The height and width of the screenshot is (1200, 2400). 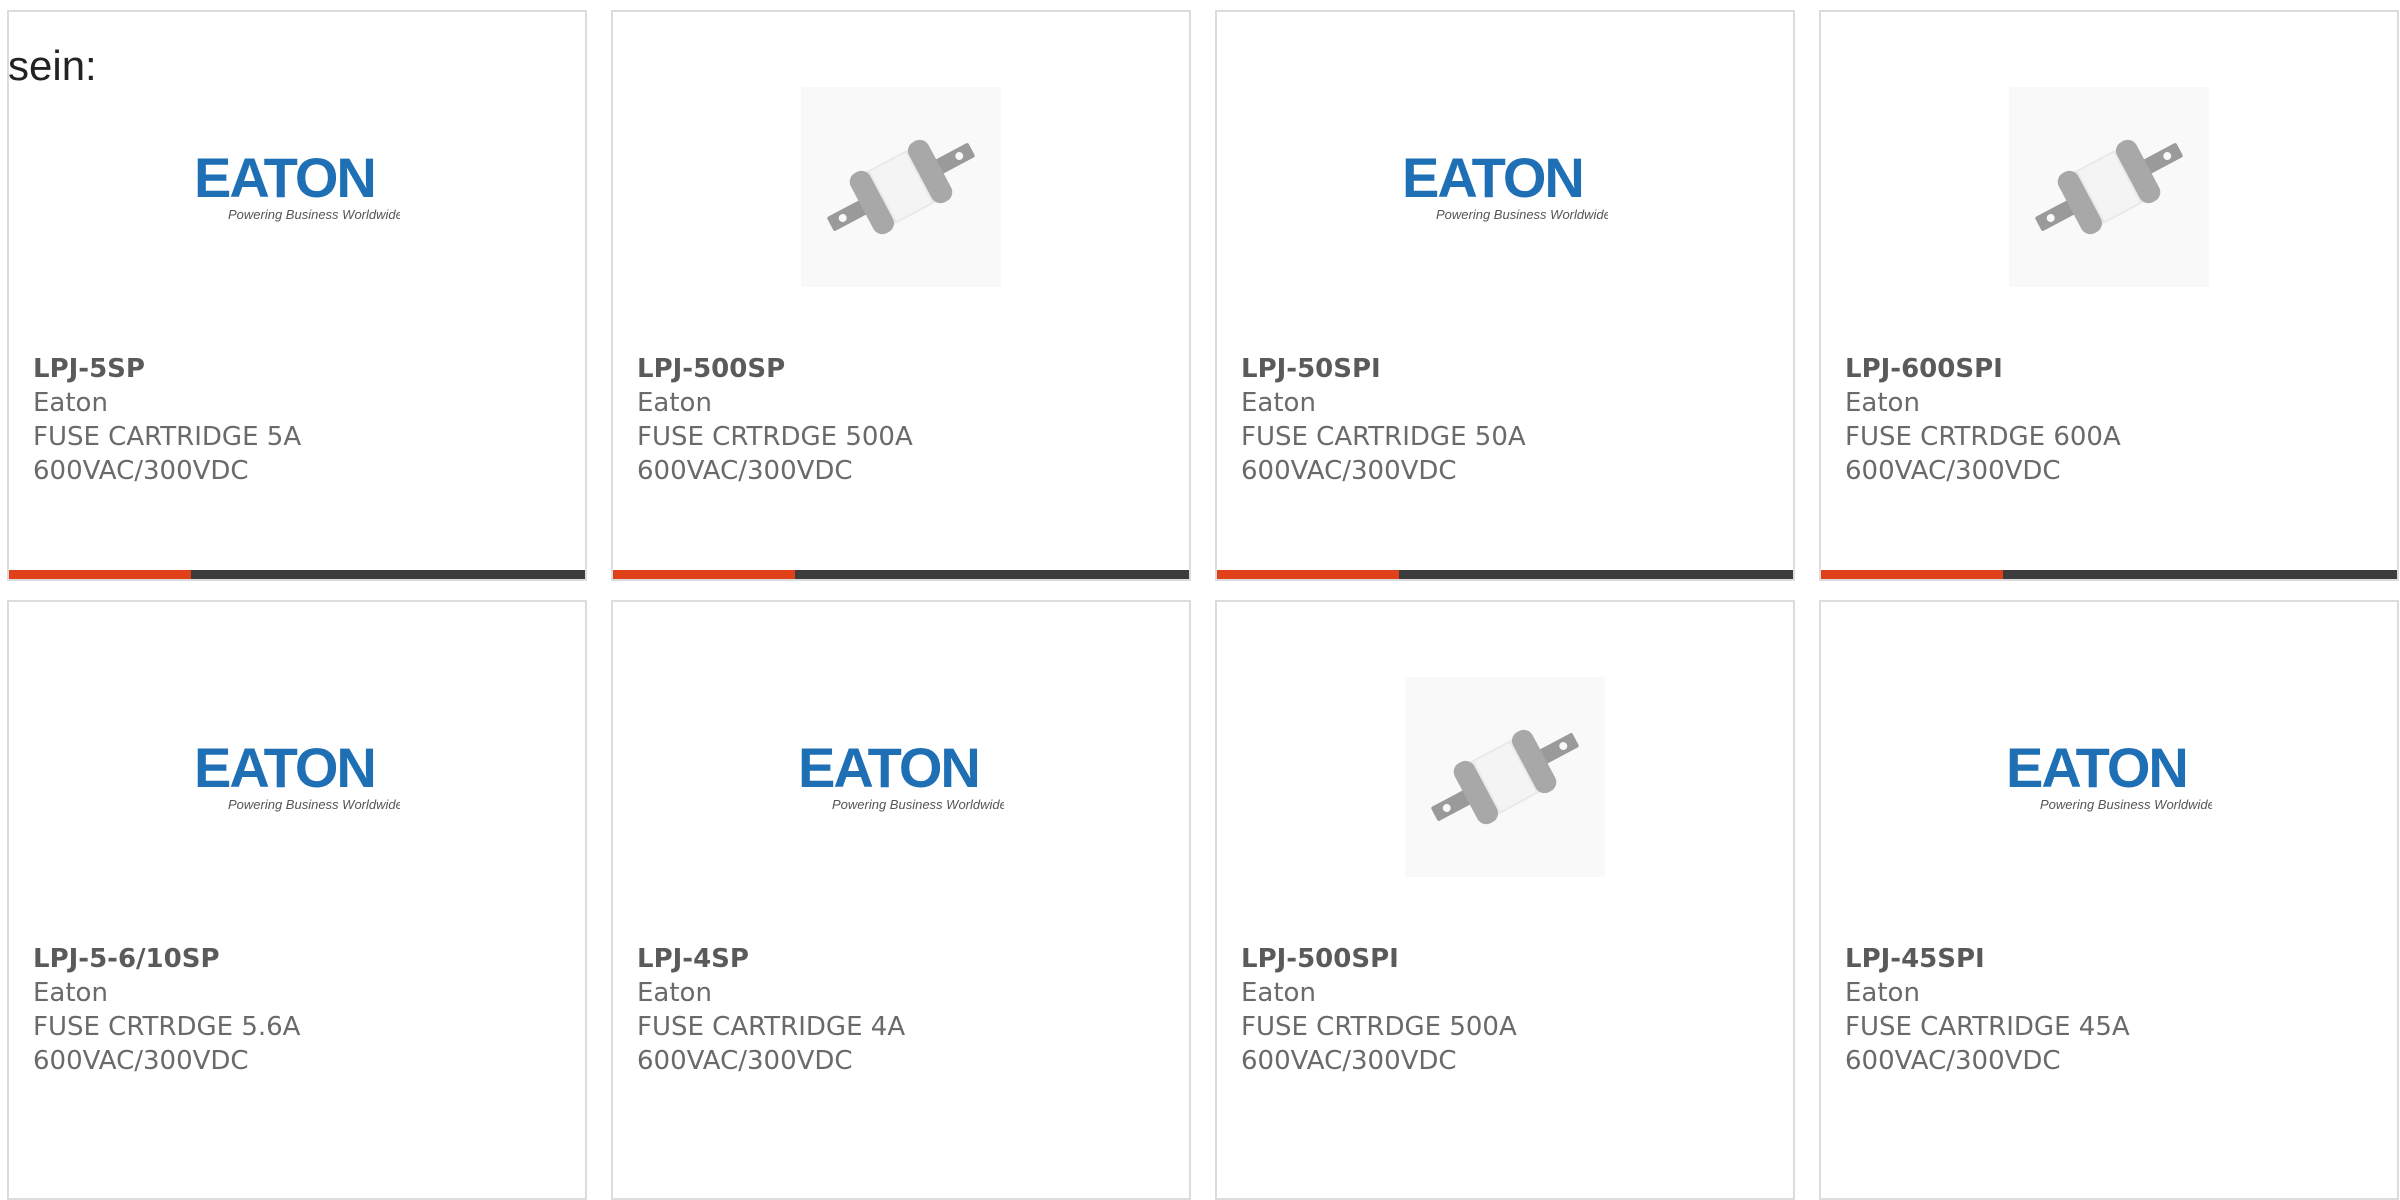 What do you see at coordinates (1383, 369) in the screenshot?
I see `part-number: LPJ-50SPI` at bounding box center [1383, 369].